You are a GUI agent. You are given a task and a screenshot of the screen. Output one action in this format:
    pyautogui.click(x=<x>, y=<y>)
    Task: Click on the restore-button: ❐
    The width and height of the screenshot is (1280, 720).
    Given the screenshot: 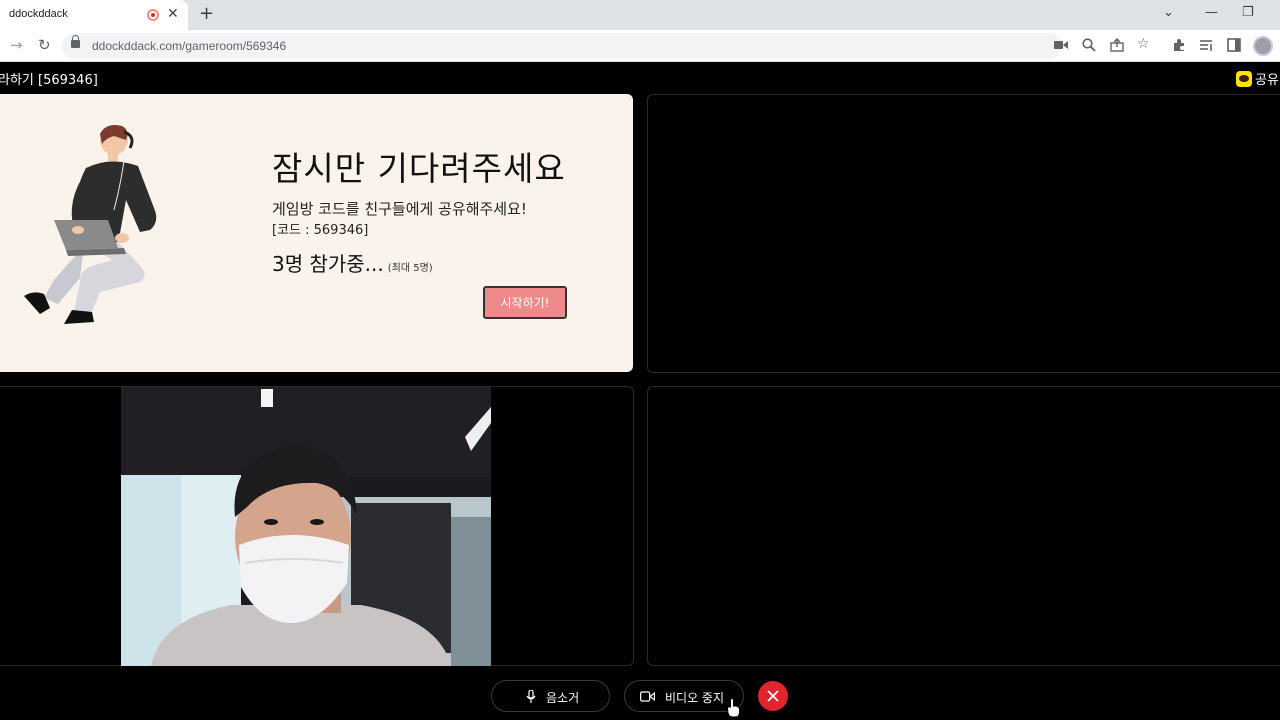 What is the action you would take?
    pyautogui.click(x=1248, y=13)
    